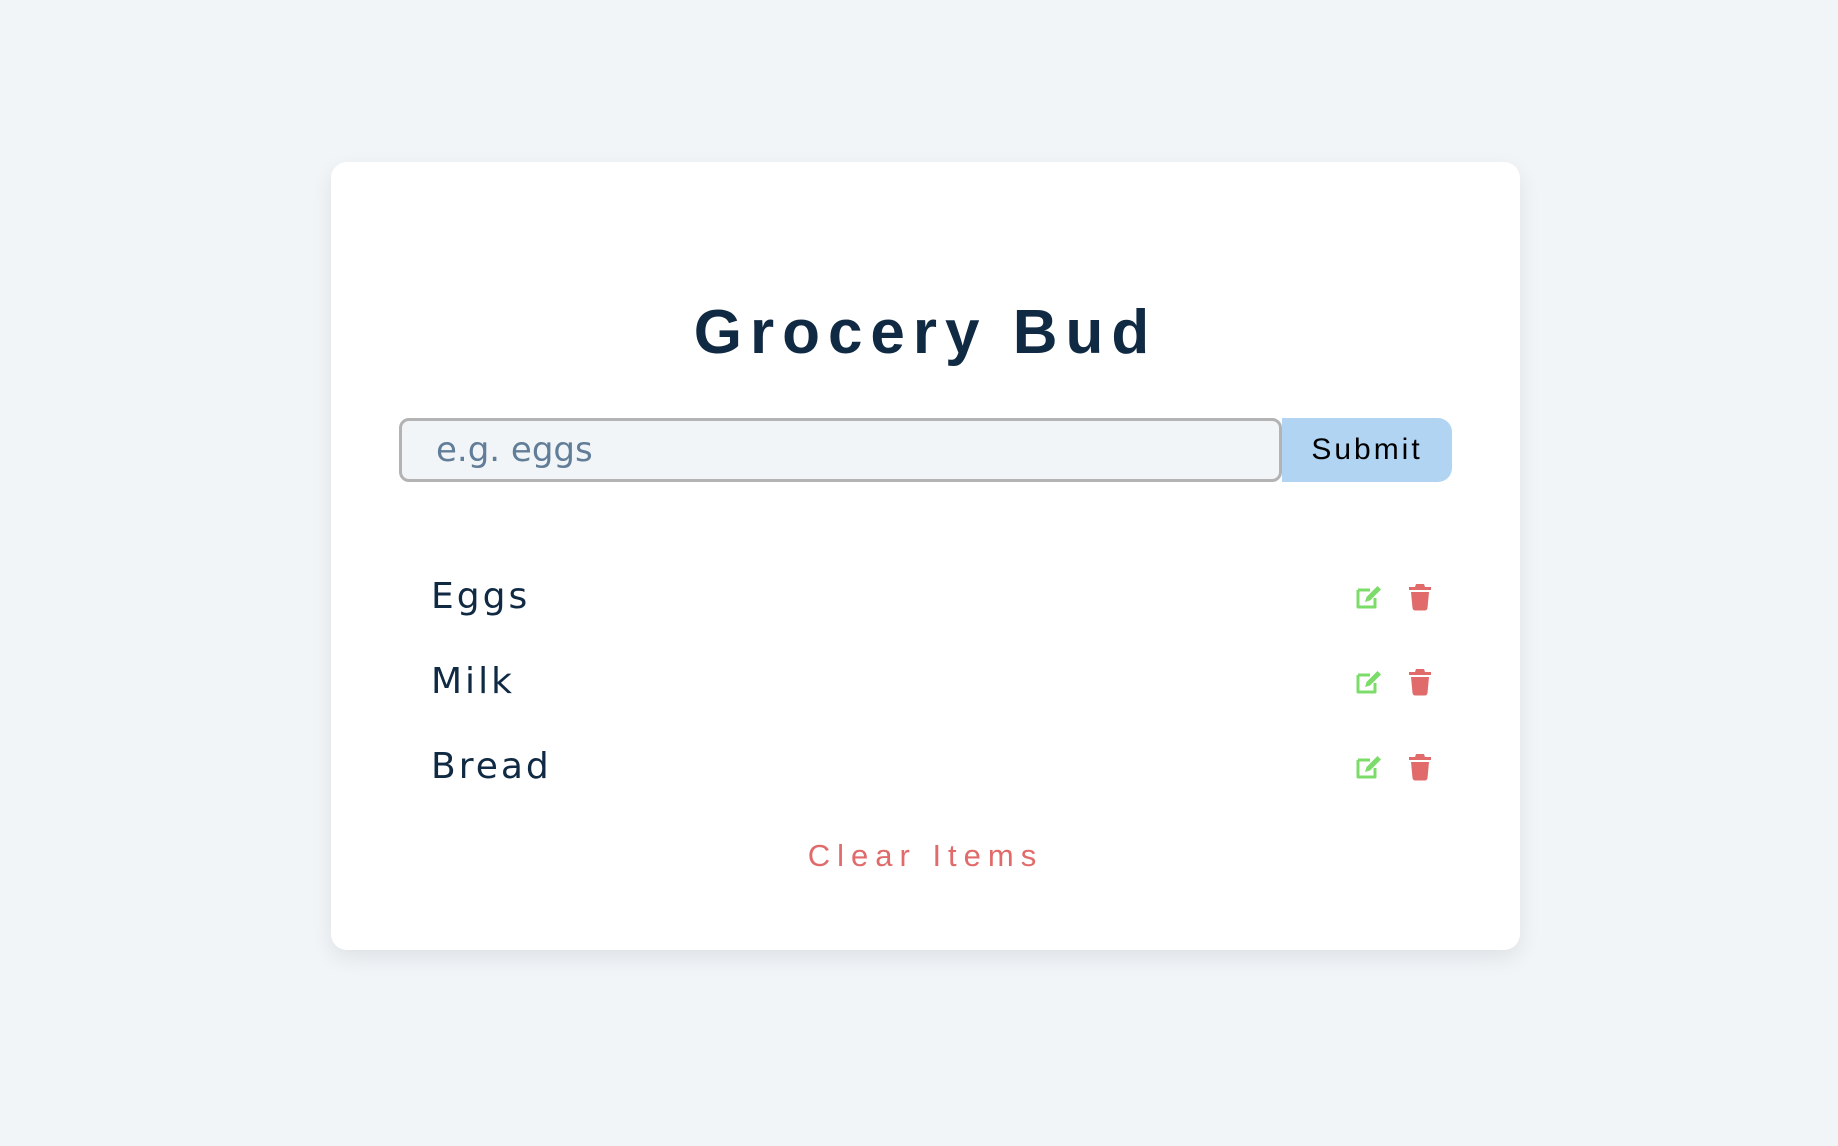 This screenshot has width=1838, height=1146. I want to click on item-name: Bread, so click(491, 766).